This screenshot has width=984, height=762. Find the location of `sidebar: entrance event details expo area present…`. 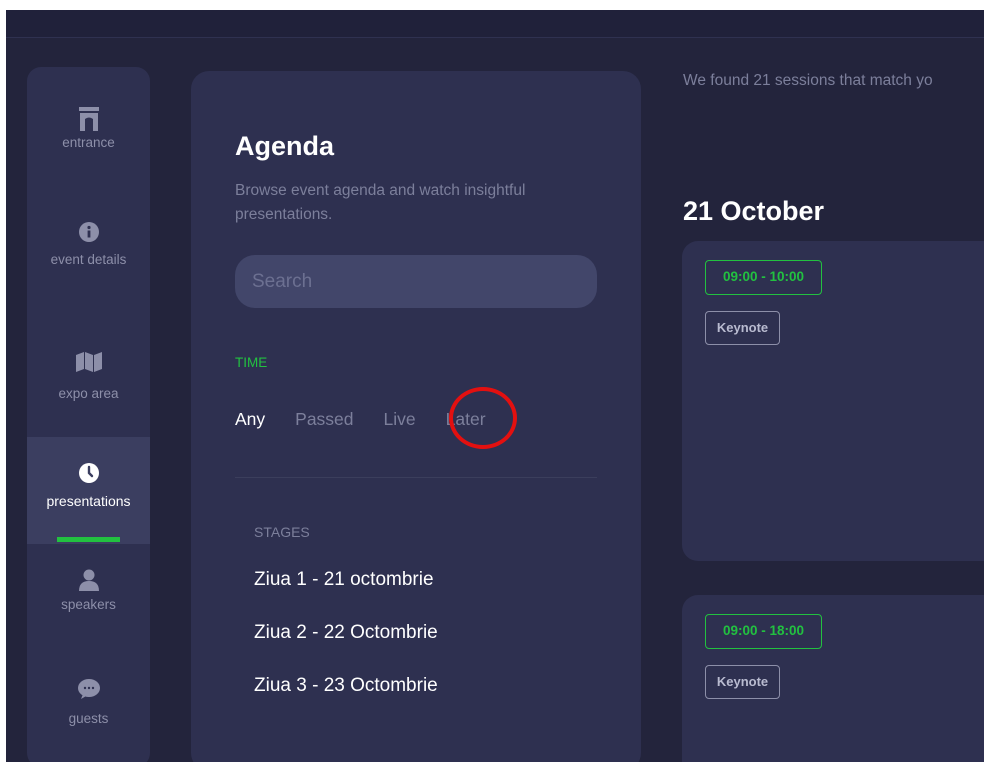

sidebar: entrance event details expo area present… is located at coordinates (88, 414).